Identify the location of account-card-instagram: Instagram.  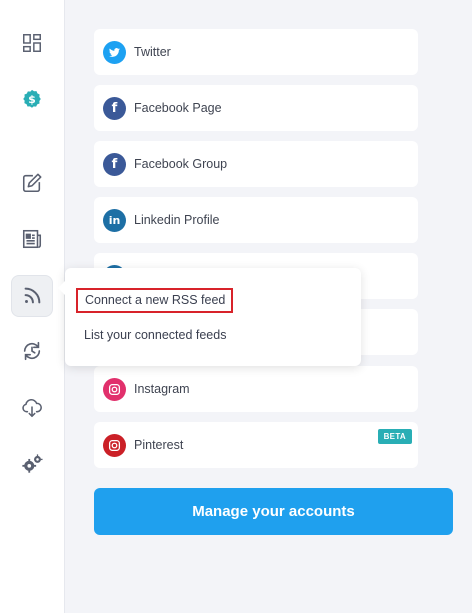
(256, 389).